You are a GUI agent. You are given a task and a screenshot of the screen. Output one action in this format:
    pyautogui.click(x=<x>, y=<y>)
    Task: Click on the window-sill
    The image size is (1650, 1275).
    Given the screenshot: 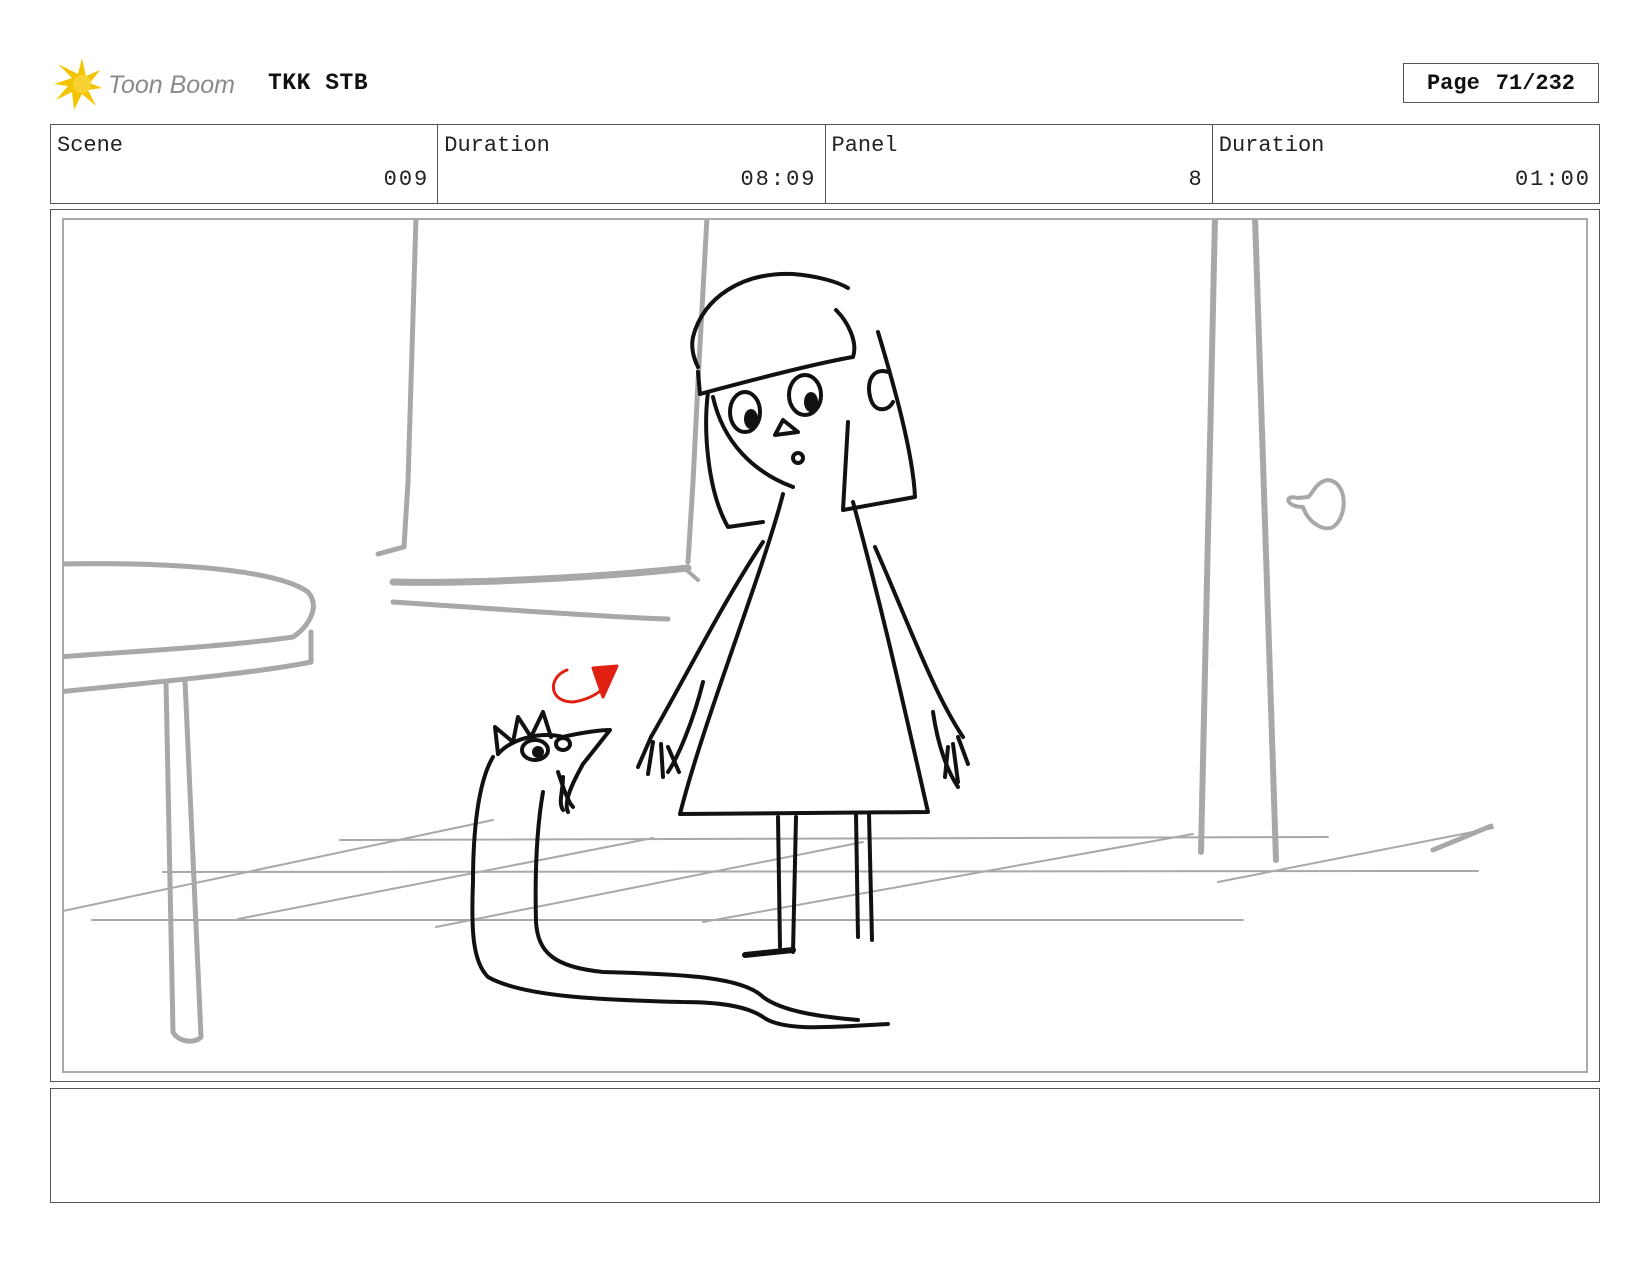 What is the action you would take?
    pyautogui.click(x=540, y=575)
    